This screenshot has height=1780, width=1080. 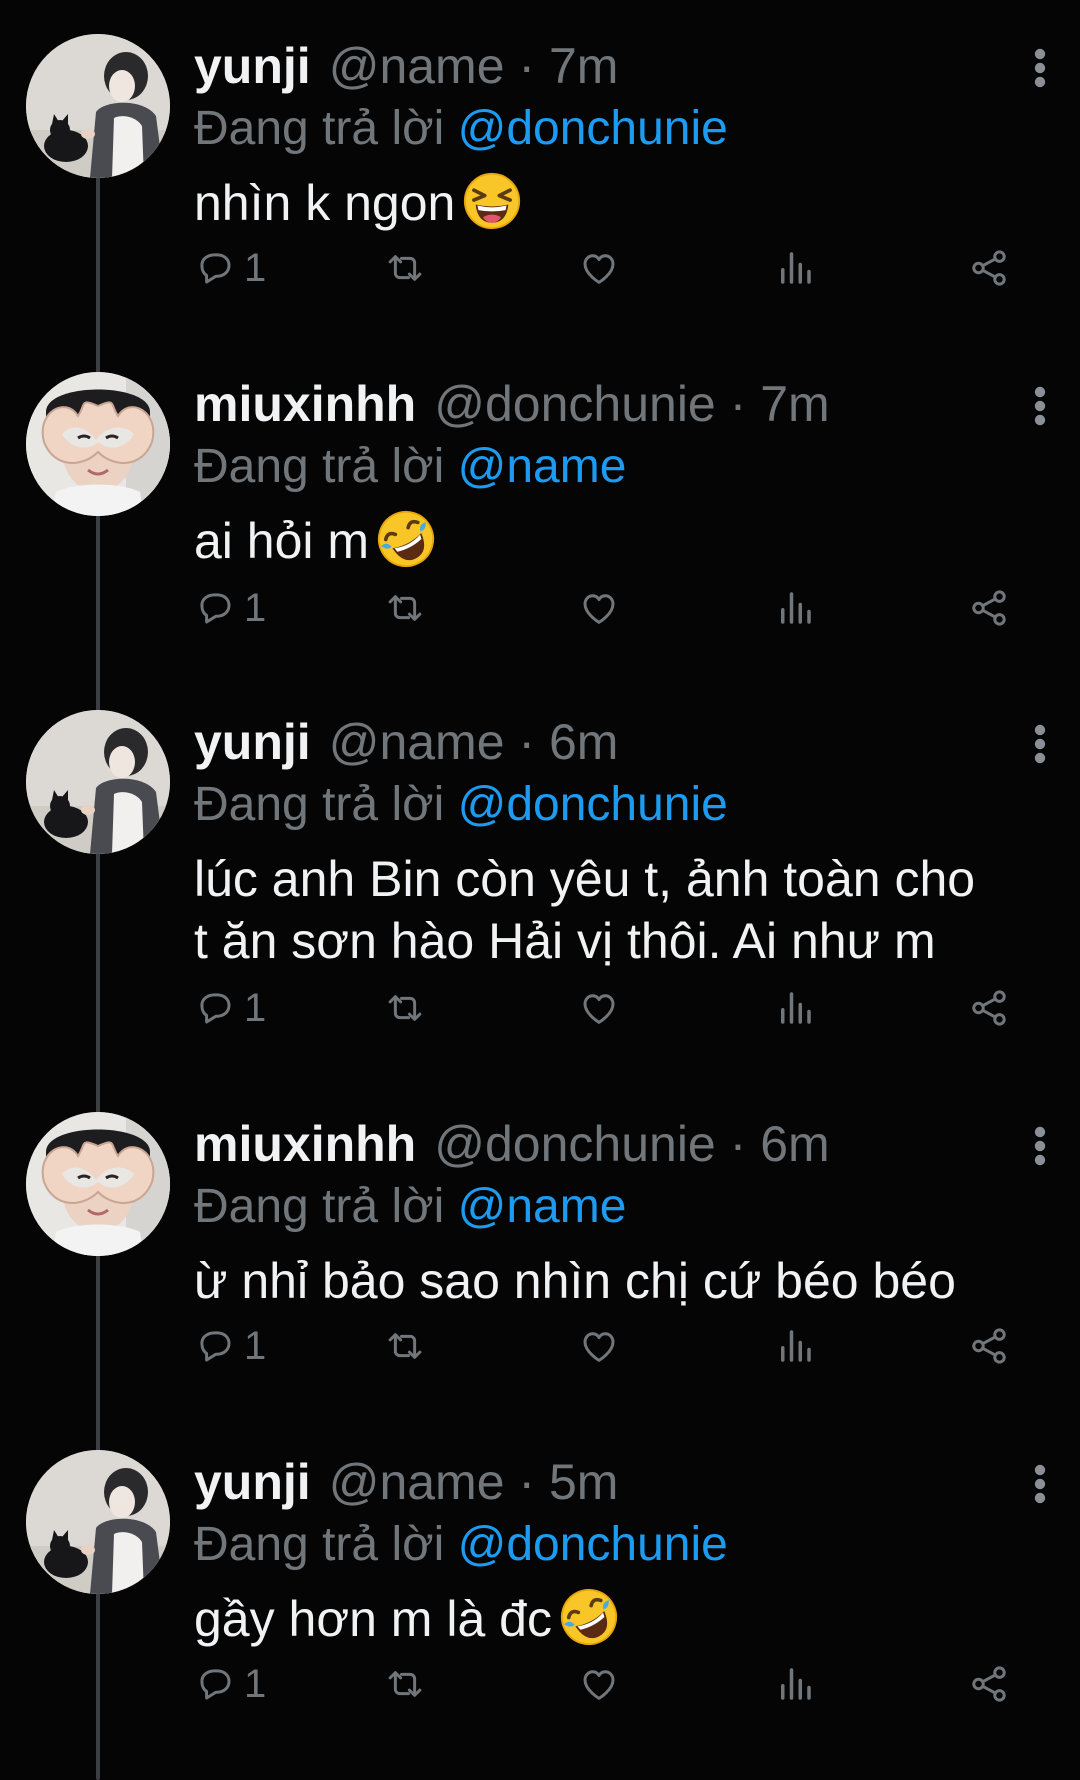 I want to click on more-options-icon, so click(x=1040, y=1484).